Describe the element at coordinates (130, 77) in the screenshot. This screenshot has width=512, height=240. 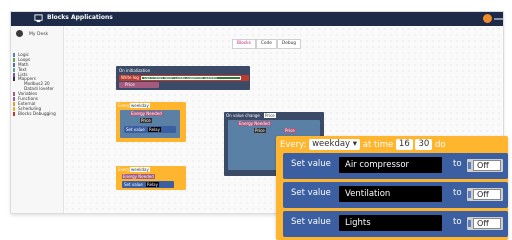
I see `log-label: Write log` at that location.